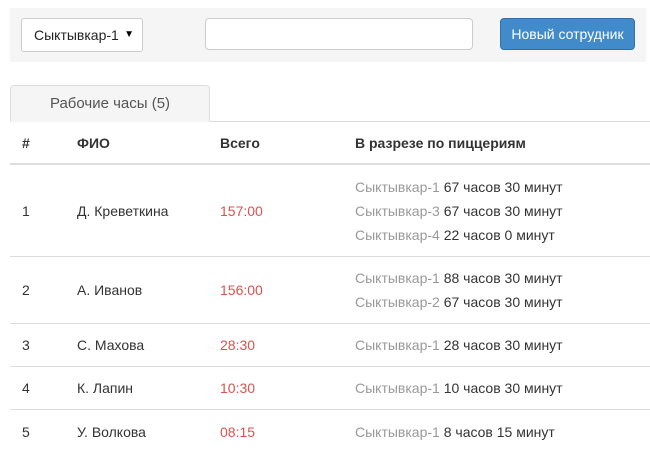 This screenshot has width=650, height=462. Describe the element at coordinates (397, 210) in the screenshot. I see `pizzeria-name: Сыктывкар-3` at that location.